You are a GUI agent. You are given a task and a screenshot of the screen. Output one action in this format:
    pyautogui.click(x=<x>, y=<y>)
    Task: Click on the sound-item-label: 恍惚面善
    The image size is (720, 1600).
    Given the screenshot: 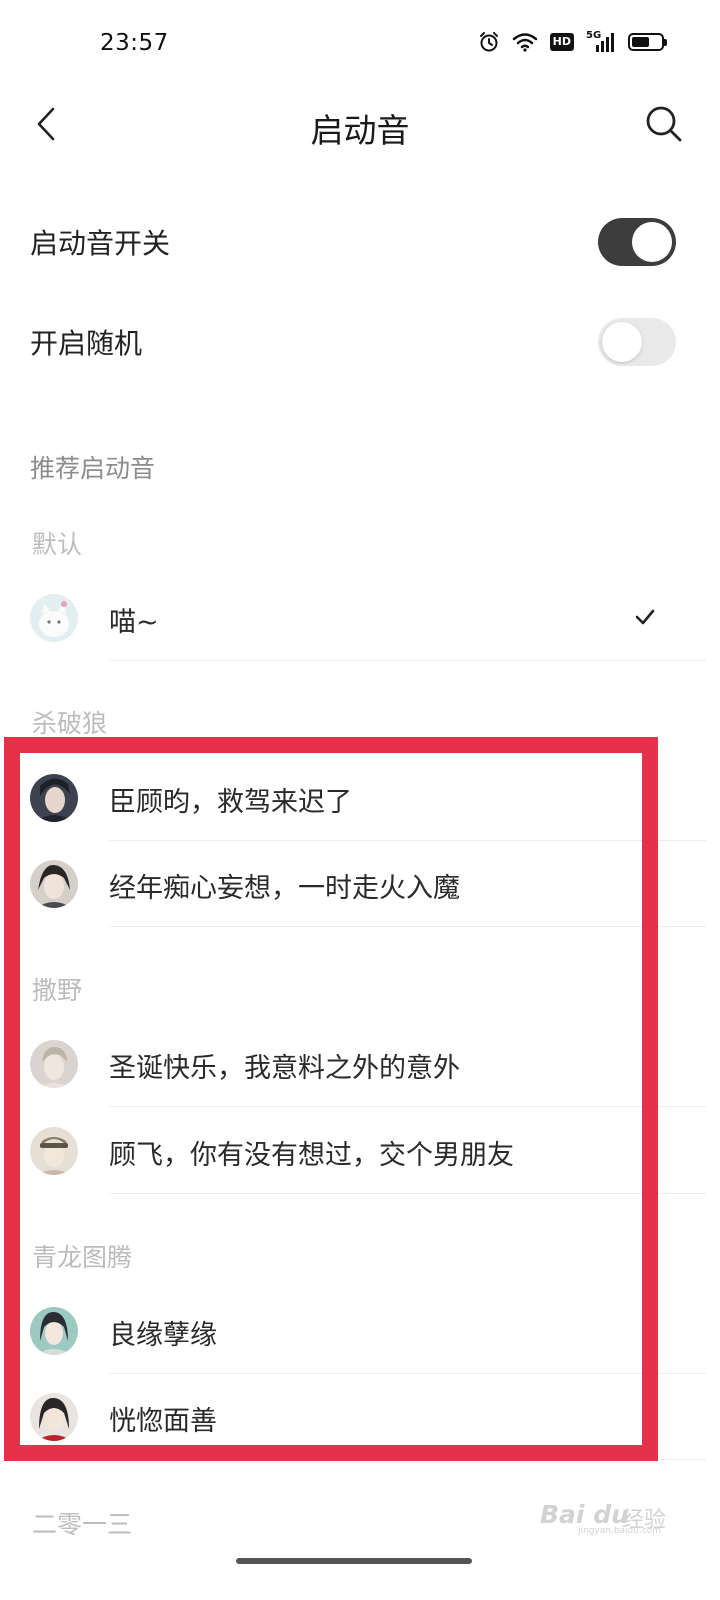 What is the action you would take?
    pyautogui.click(x=163, y=1421)
    